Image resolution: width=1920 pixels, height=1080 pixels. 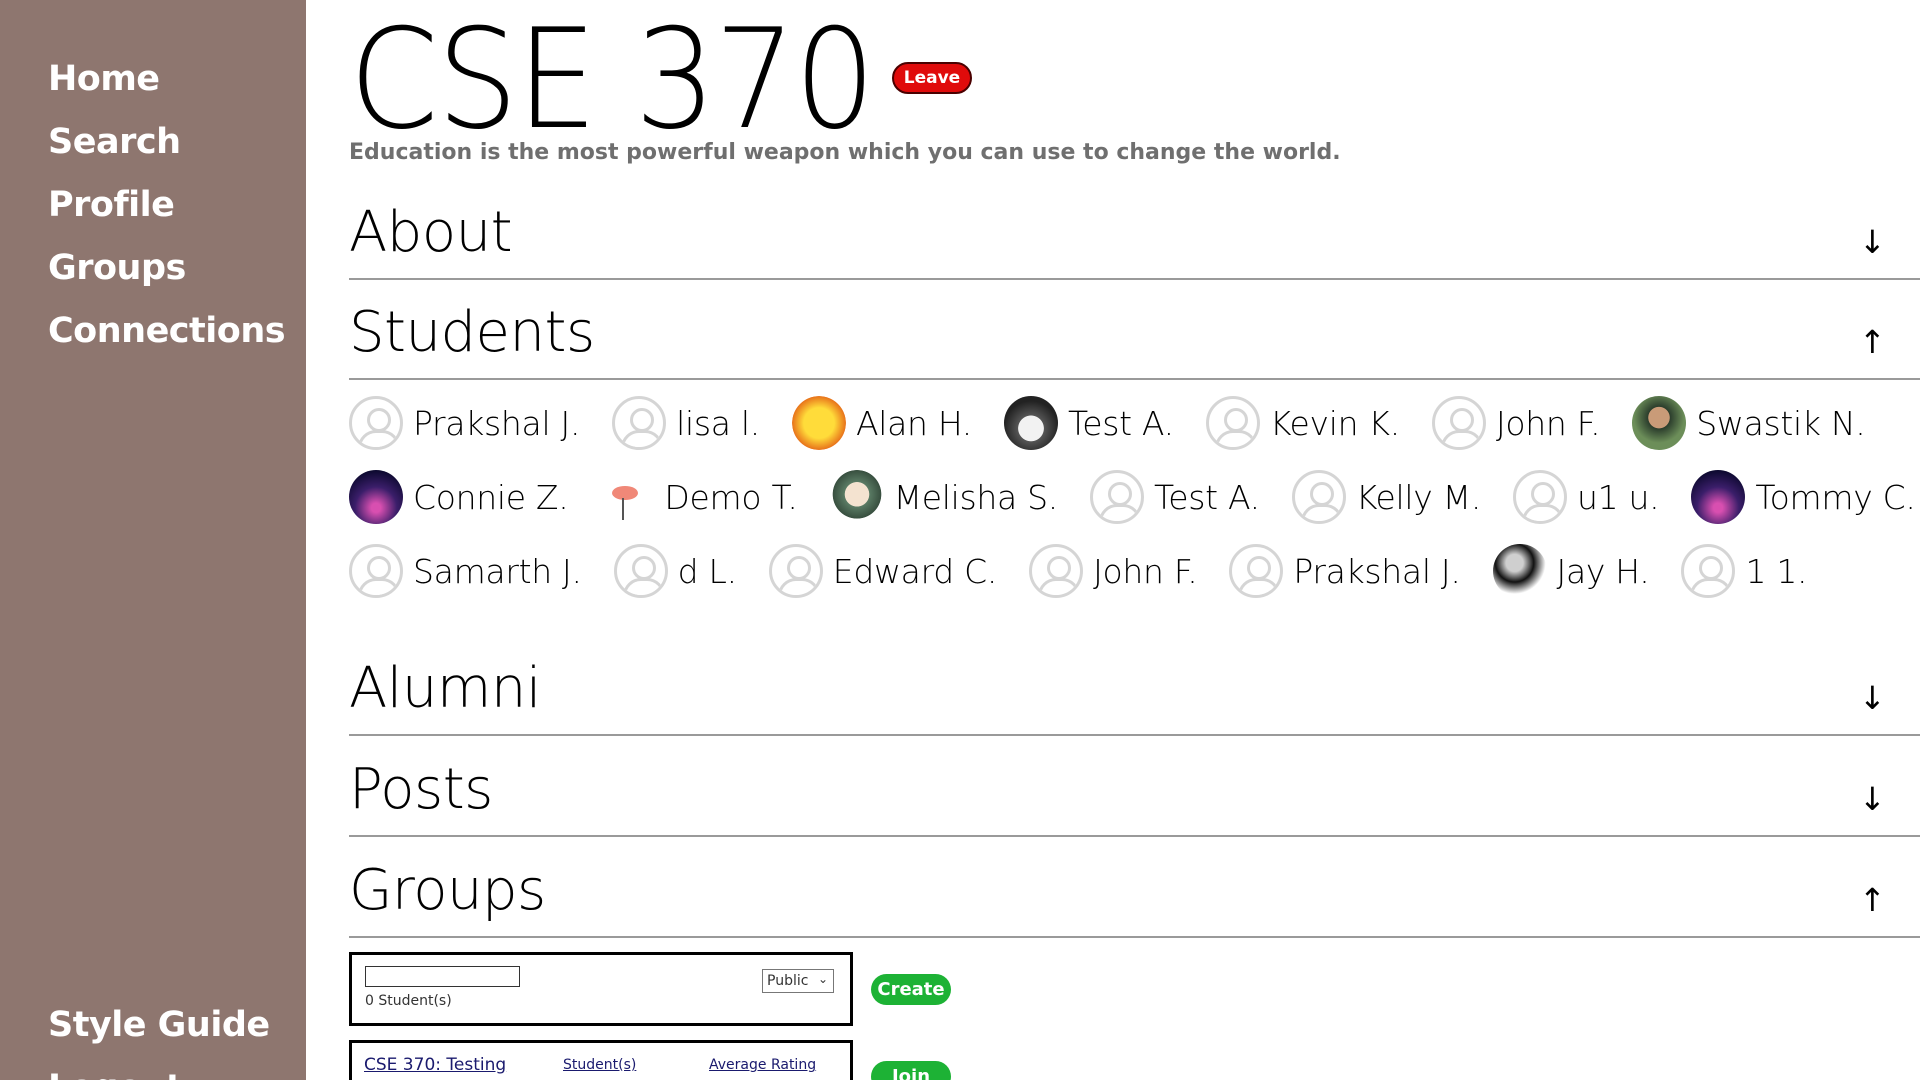 I want to click on student-item: Kelly M., so click(x=1386, y=497).